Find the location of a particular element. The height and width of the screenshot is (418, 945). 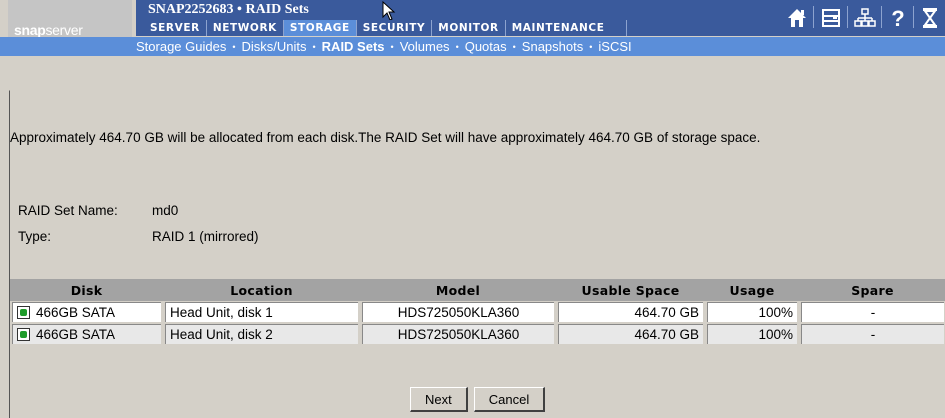

utility-icon-bar: ? is located at coordinates (862, 18).